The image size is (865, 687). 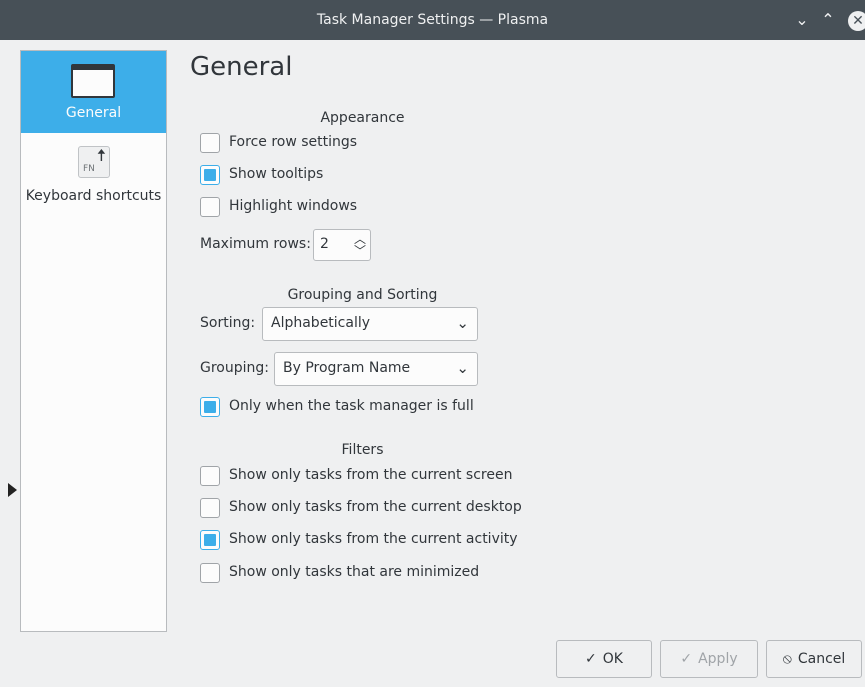 What do you see at coordinates (93, 113) in the screenshot?
I see `sidebar-item-label: General` at bounding box center [93, 113].